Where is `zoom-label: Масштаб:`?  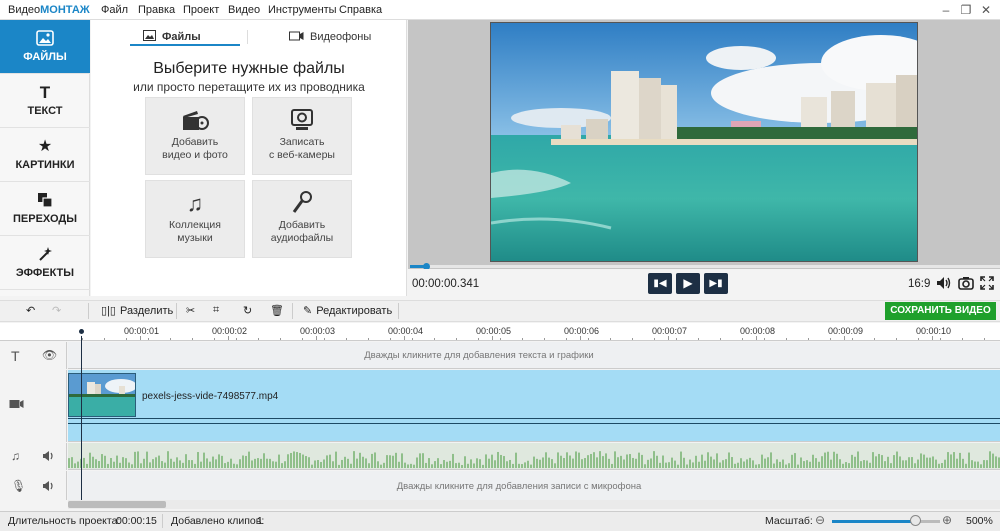 zoom-label: Масштаб: is located at coordinates (789, 521).